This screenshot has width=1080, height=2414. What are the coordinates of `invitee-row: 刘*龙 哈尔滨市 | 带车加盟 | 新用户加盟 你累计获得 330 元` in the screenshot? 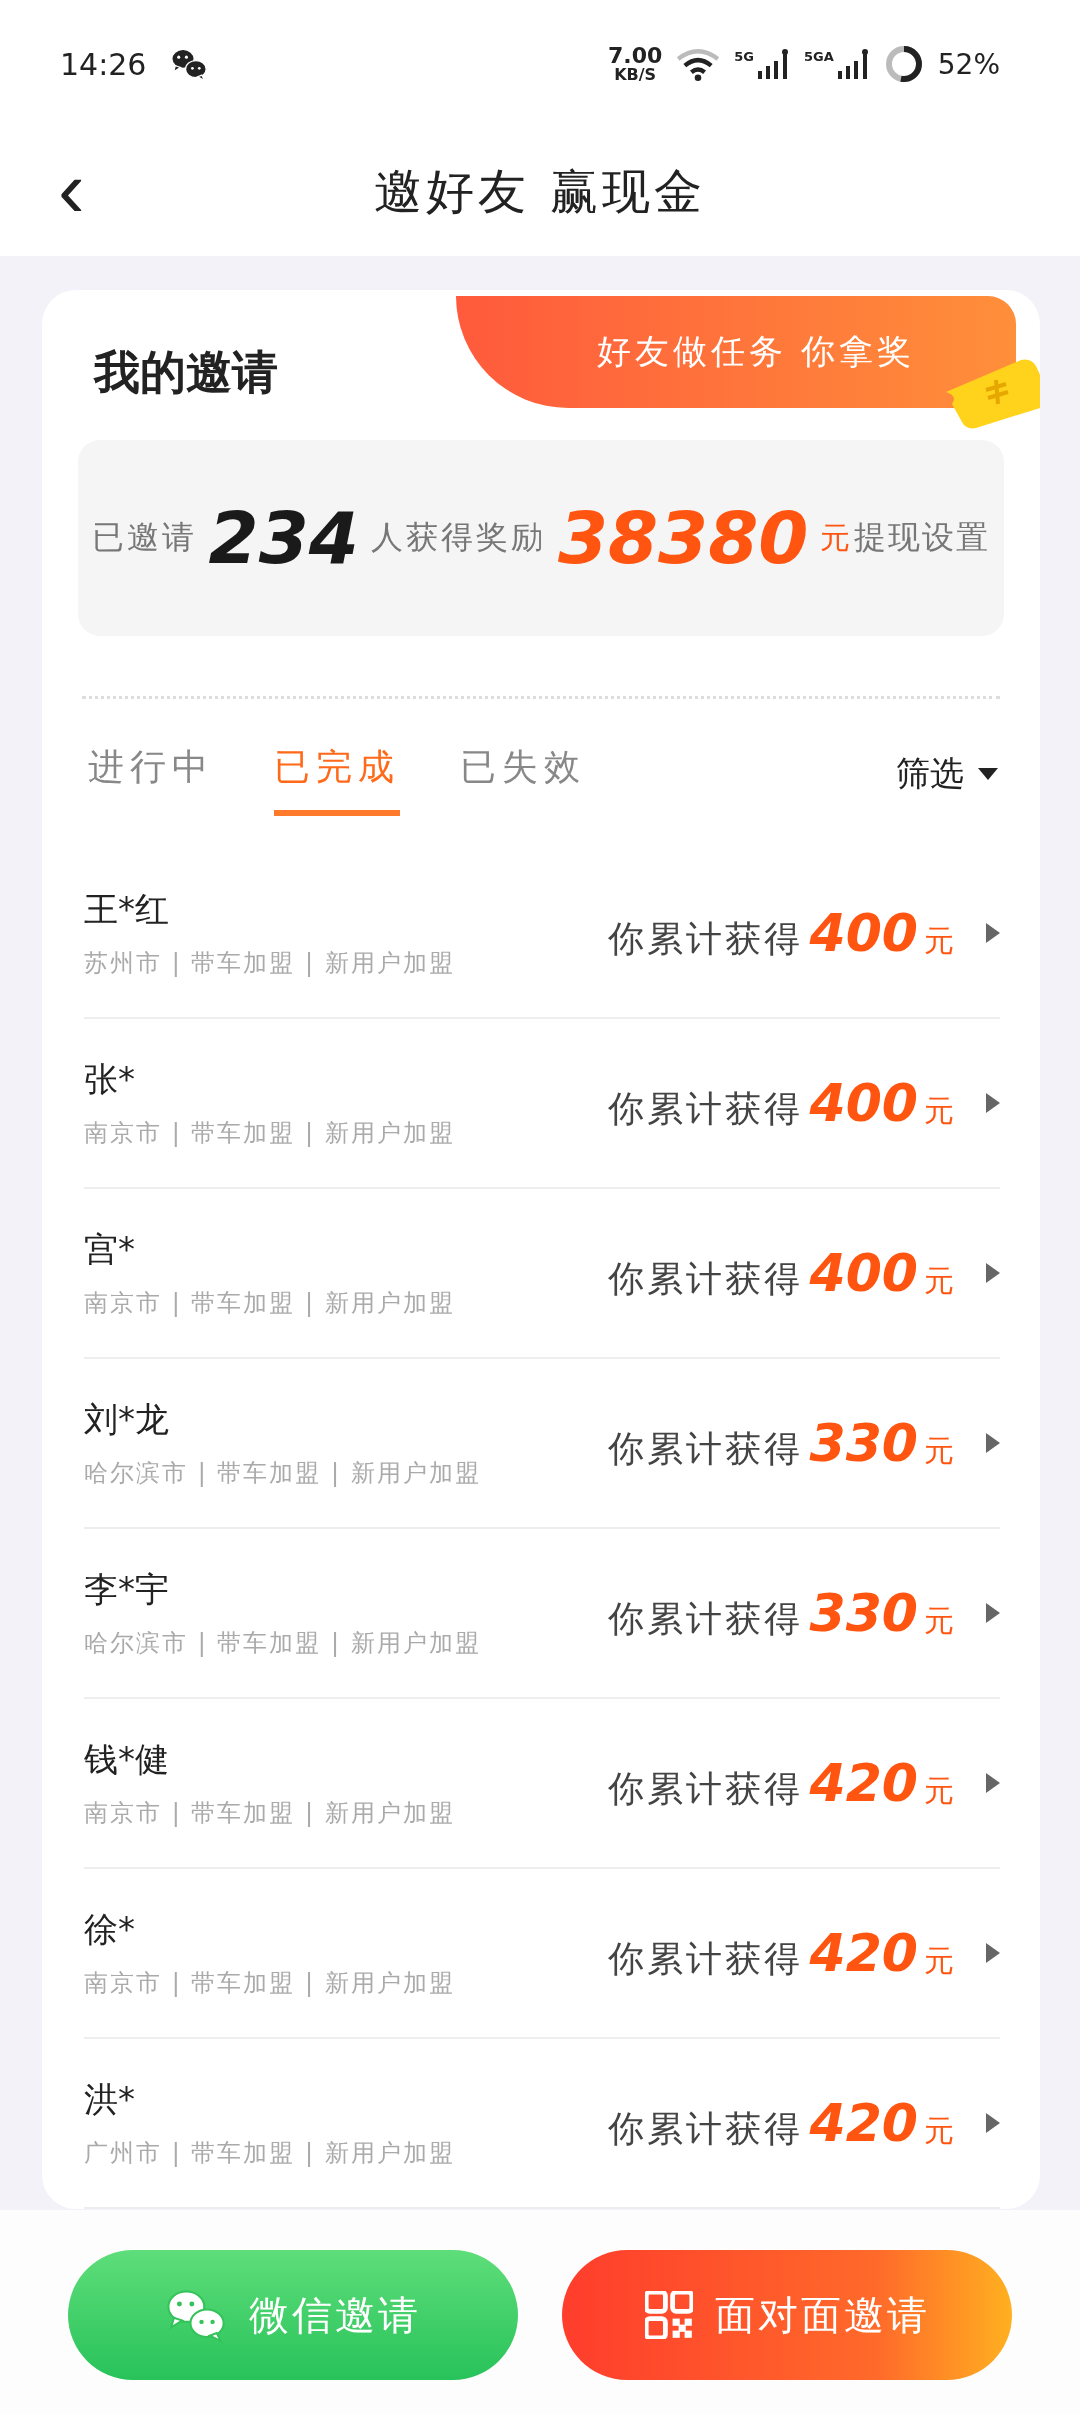 It's located at (542, 1444).